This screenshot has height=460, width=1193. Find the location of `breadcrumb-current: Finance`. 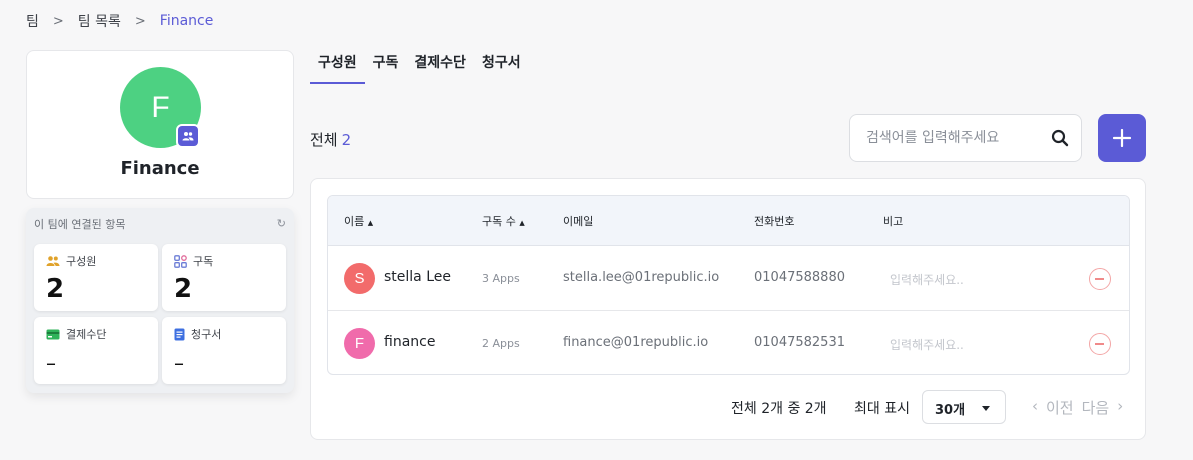

breadcrumb-current: Finance is located at coordinates (186, 21).